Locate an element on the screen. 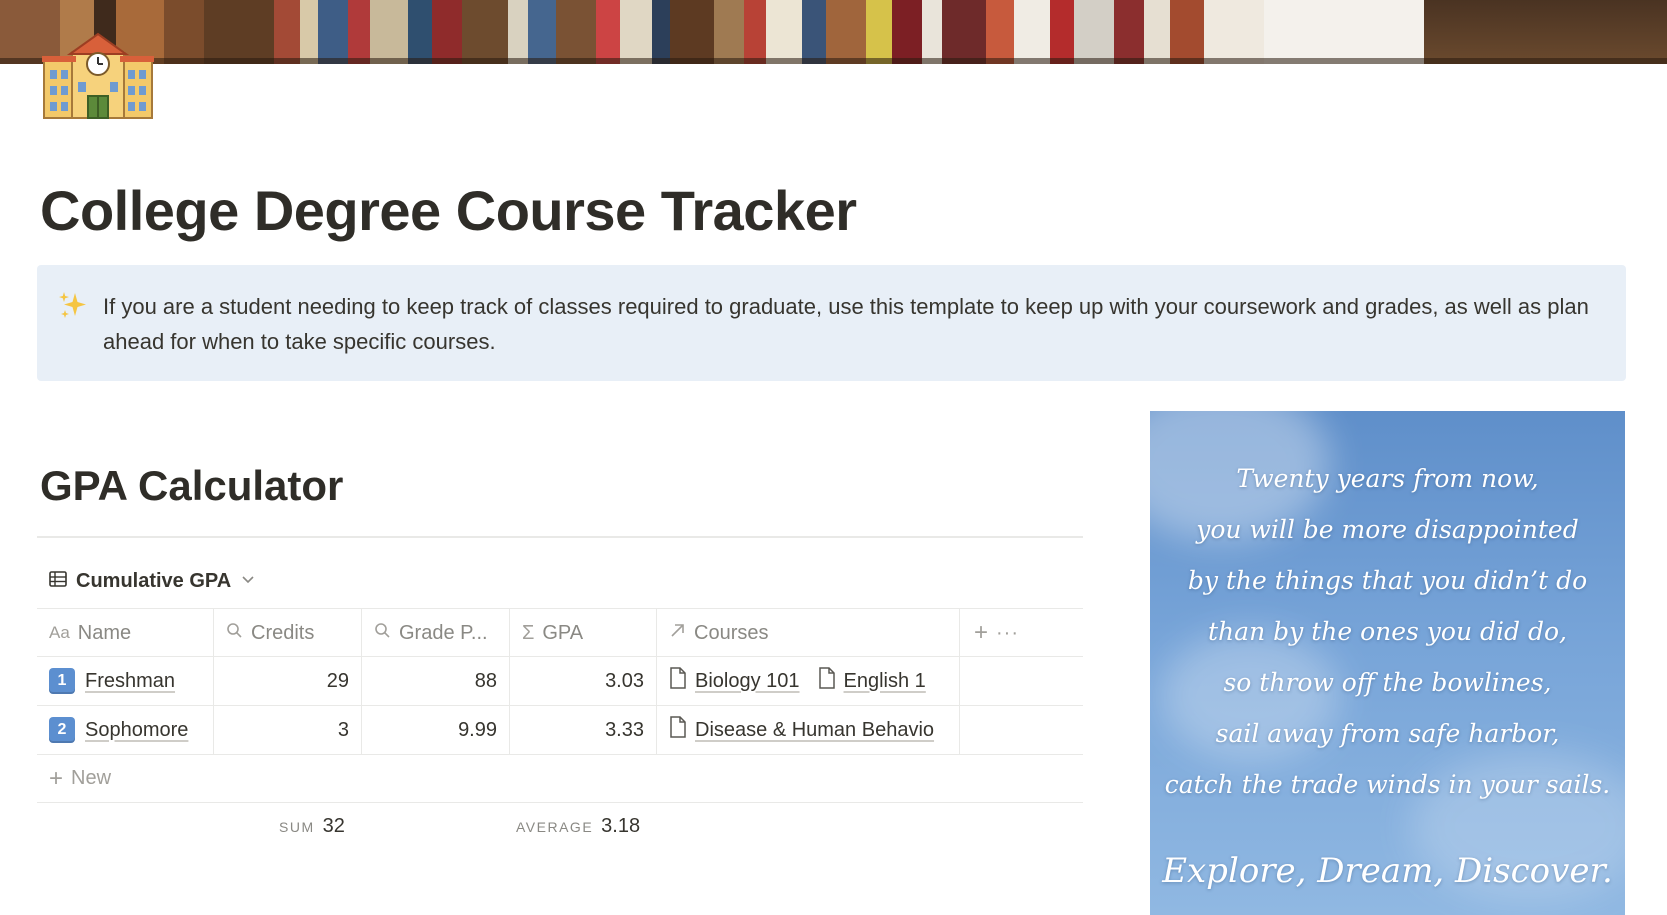 This screenshot has height=915, width=1667. relation-arrow-icon is located at coordinates (677, 633).